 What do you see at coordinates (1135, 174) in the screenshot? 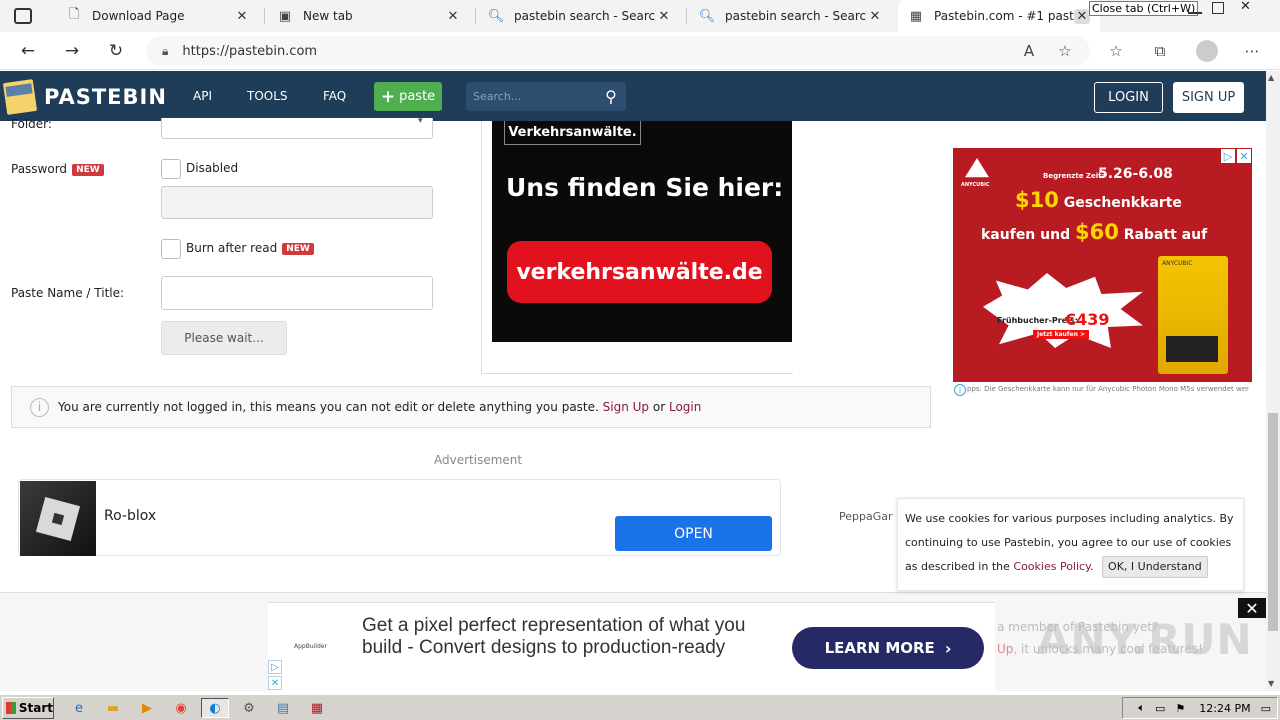
I see `ad-dates: 5.26-6.08` at bounding box center [1135, 174].